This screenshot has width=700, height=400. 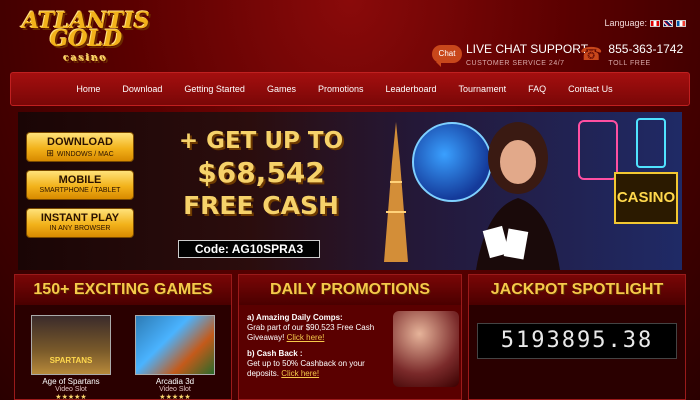 What do you see at coordinates (537, 89) in the screenshot?
I see `nav-faq: FAQ` at bounding box center [537, 89].